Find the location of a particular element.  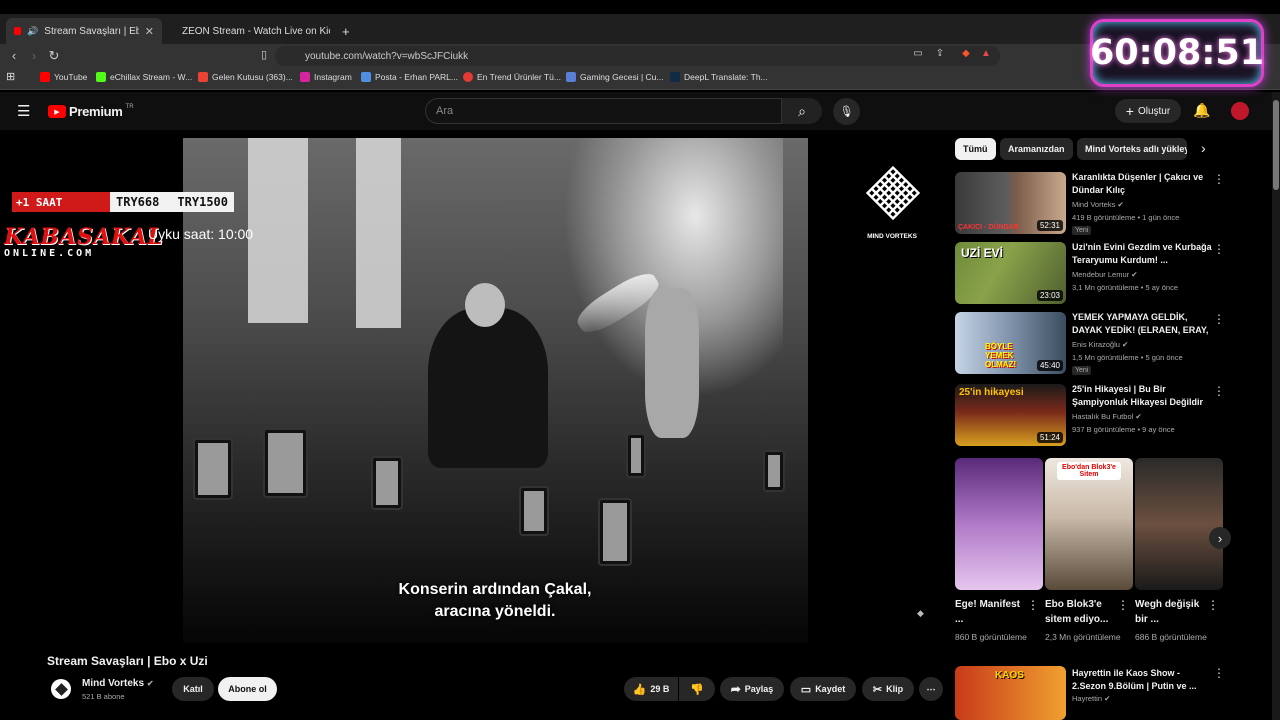

page-scrollbar is located at coordinates (1276, 406).